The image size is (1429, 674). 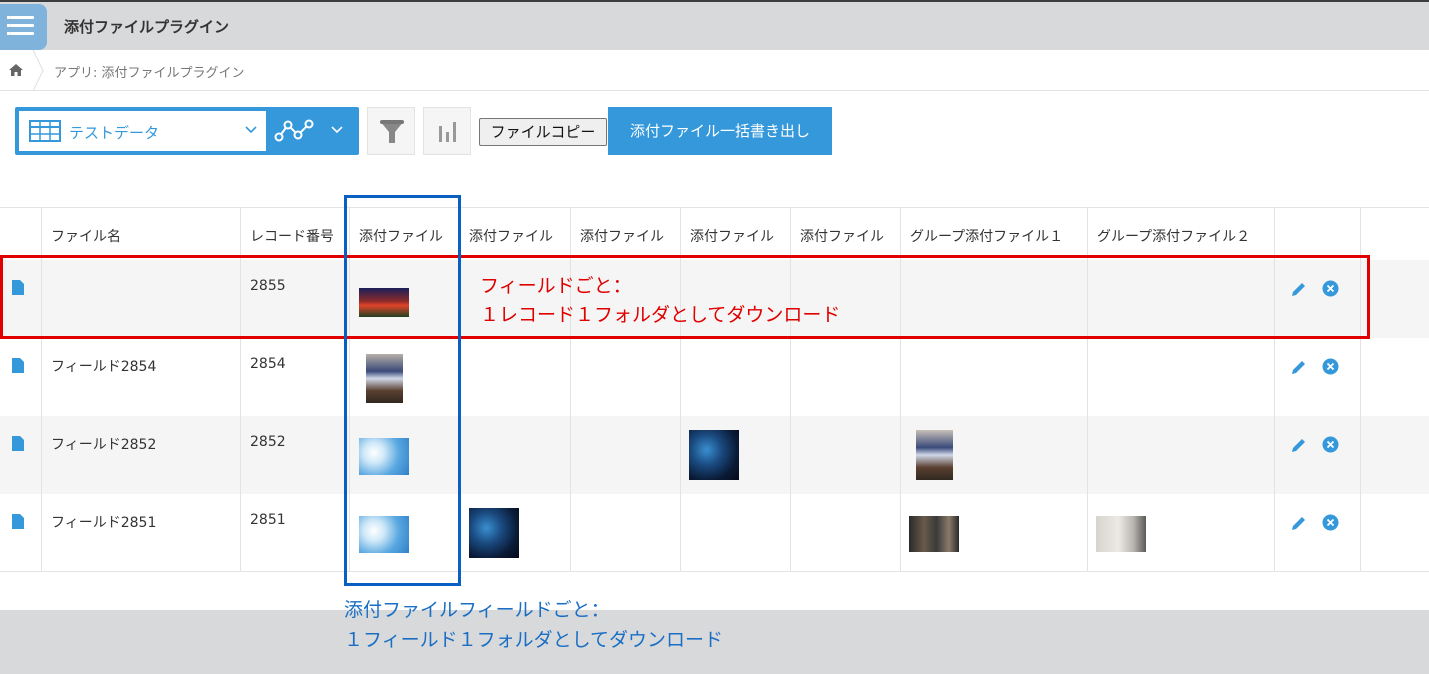 What do you see at coordinates (295, 455) in the screenshot?
I see `table-cell: 2852` at bounding box center [295, 455].